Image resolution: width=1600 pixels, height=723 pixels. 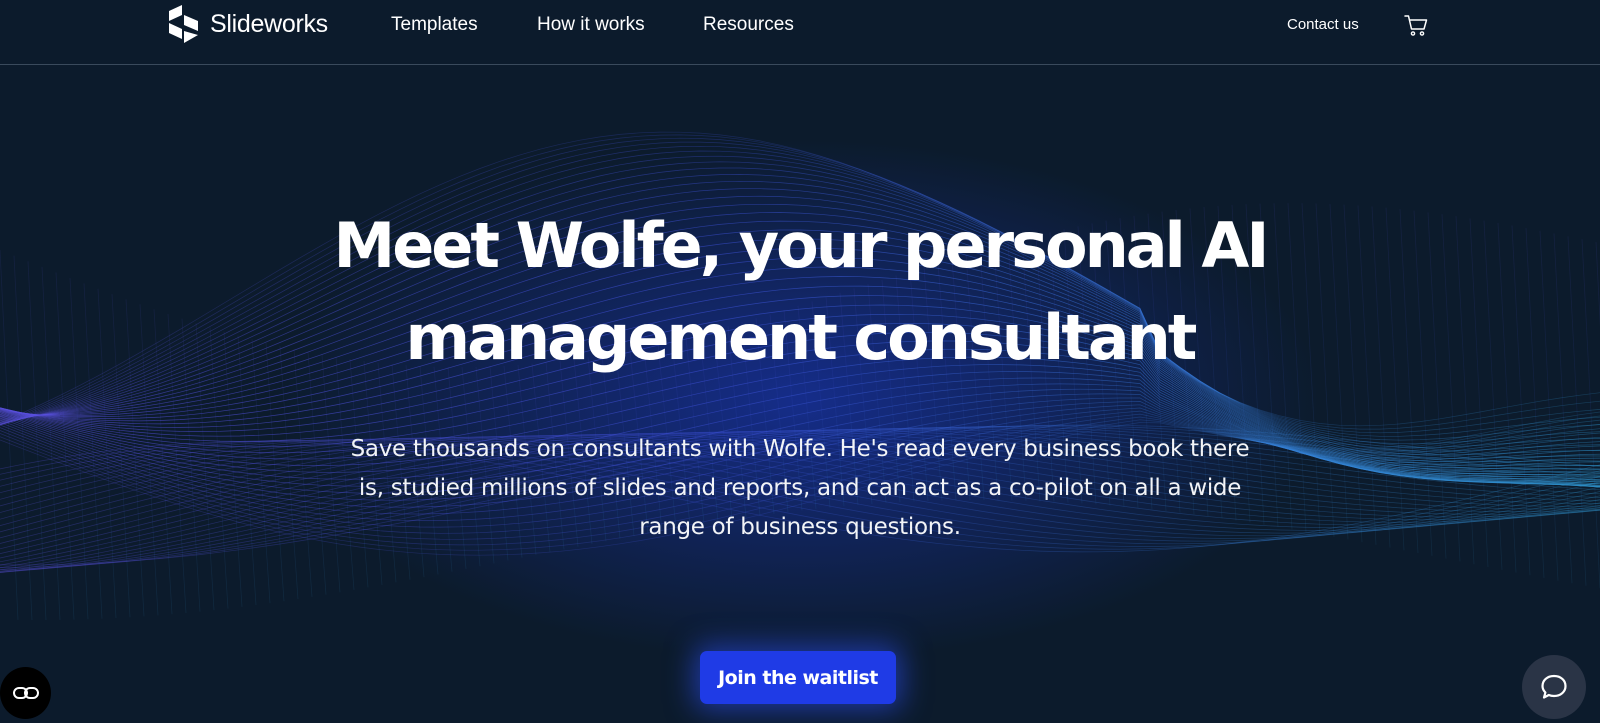 What do you see at coordinates (748, 25) in the screenshot?
I see `nav-resources: Resources` at bounding box center [748, 25].